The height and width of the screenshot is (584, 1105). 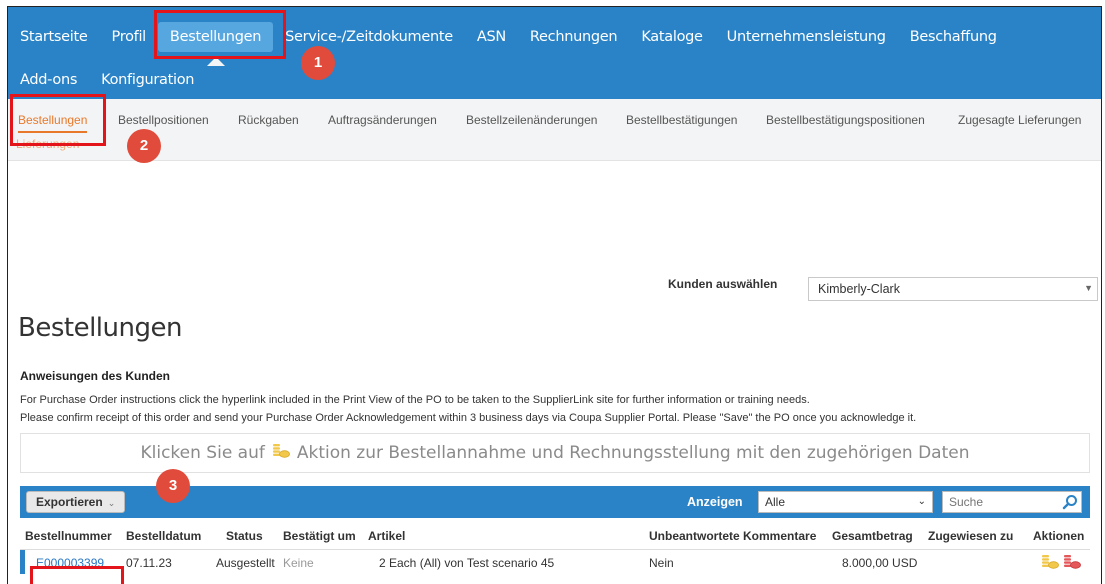 What do you see at coordinates (149, 563) in the screenshot?
I see `order-date: 07.11.23` at bounding box center [149, 563].